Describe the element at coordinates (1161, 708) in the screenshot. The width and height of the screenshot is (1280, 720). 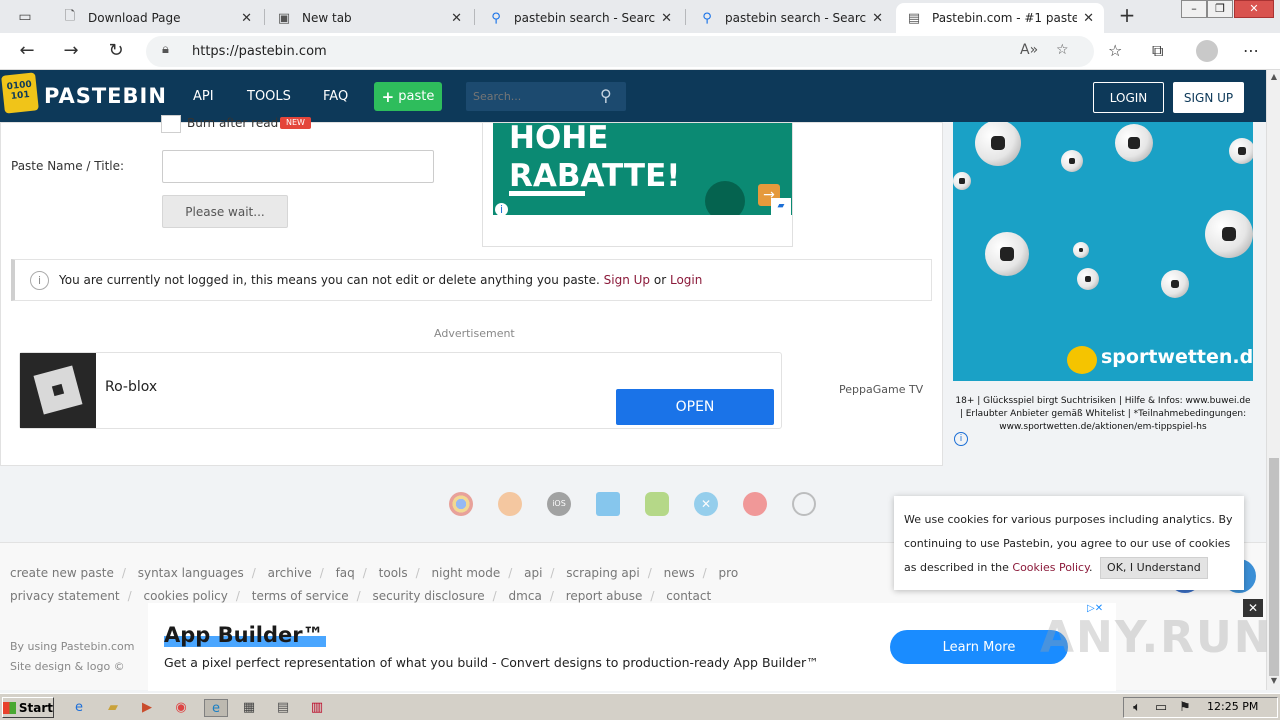
I see `network-tray-icon: ▭` at that location.